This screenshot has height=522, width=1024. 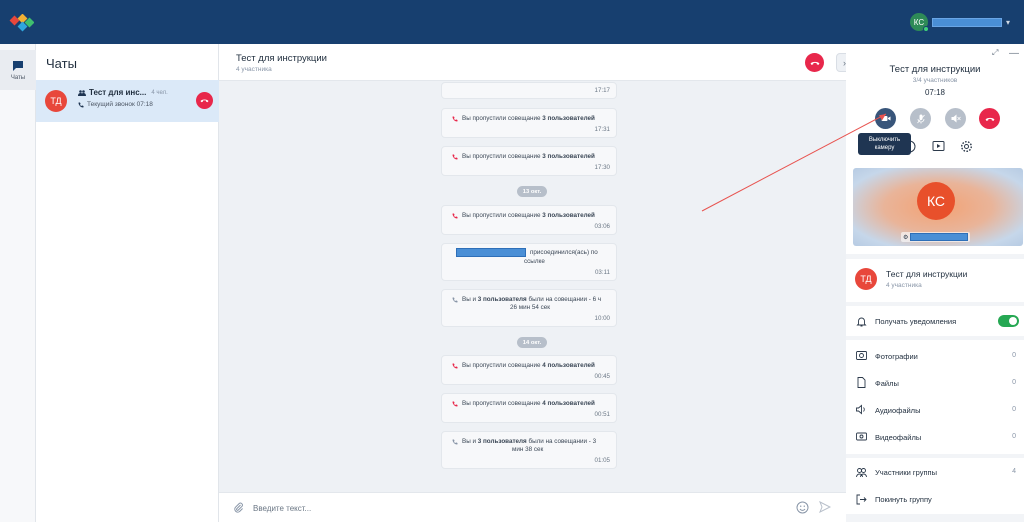 What do you see at coordinates (602, 129) in the screenshot?
I see `message-time: 17:31` at bounding box center [602, 129].